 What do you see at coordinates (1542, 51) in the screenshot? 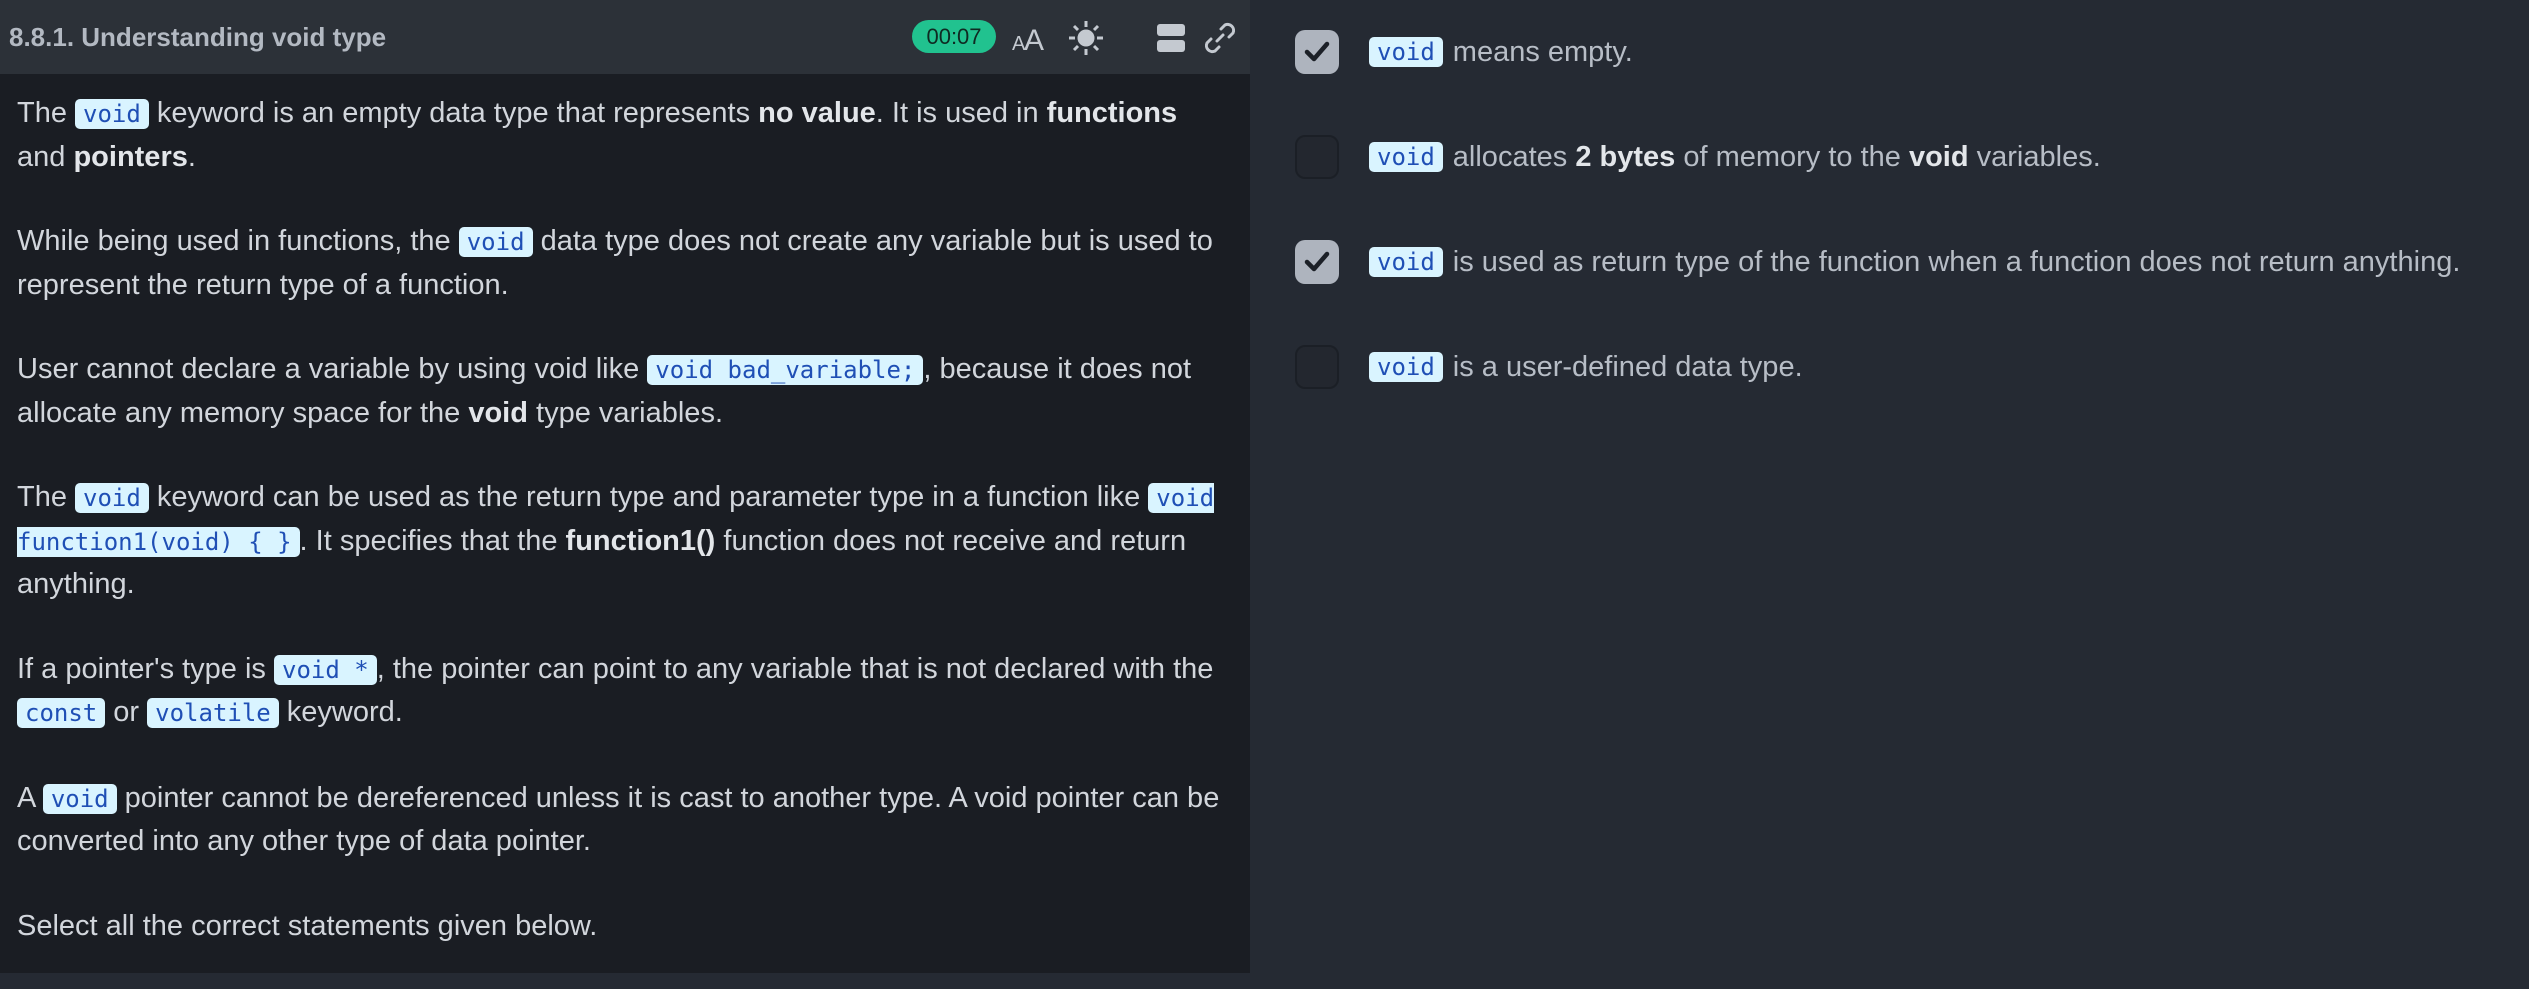
I see `option-text: means empty.` at bounding box center [1542, 51].